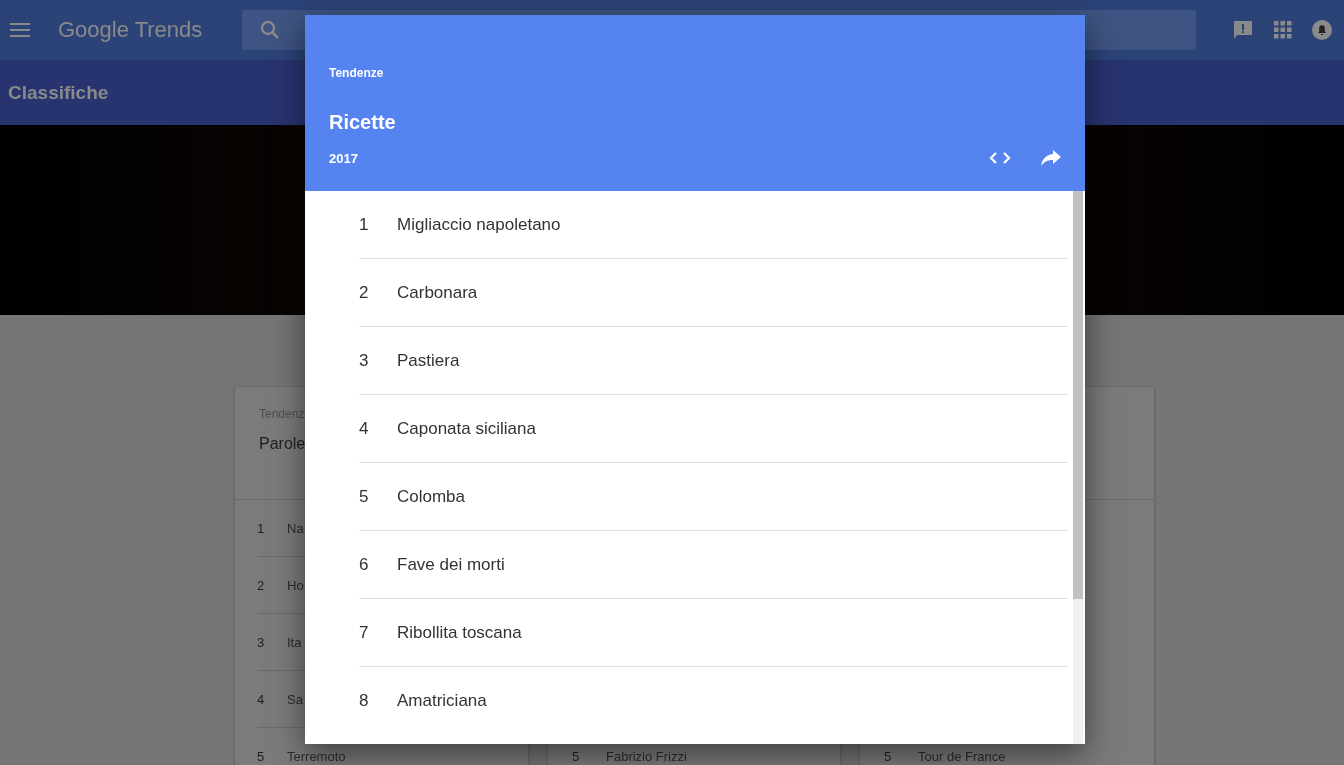 This screenshot has height=765, width=1344. Describe the element at coordinates (1322, 30) in the screenshot. I see `notification-bell-icon` at that location.